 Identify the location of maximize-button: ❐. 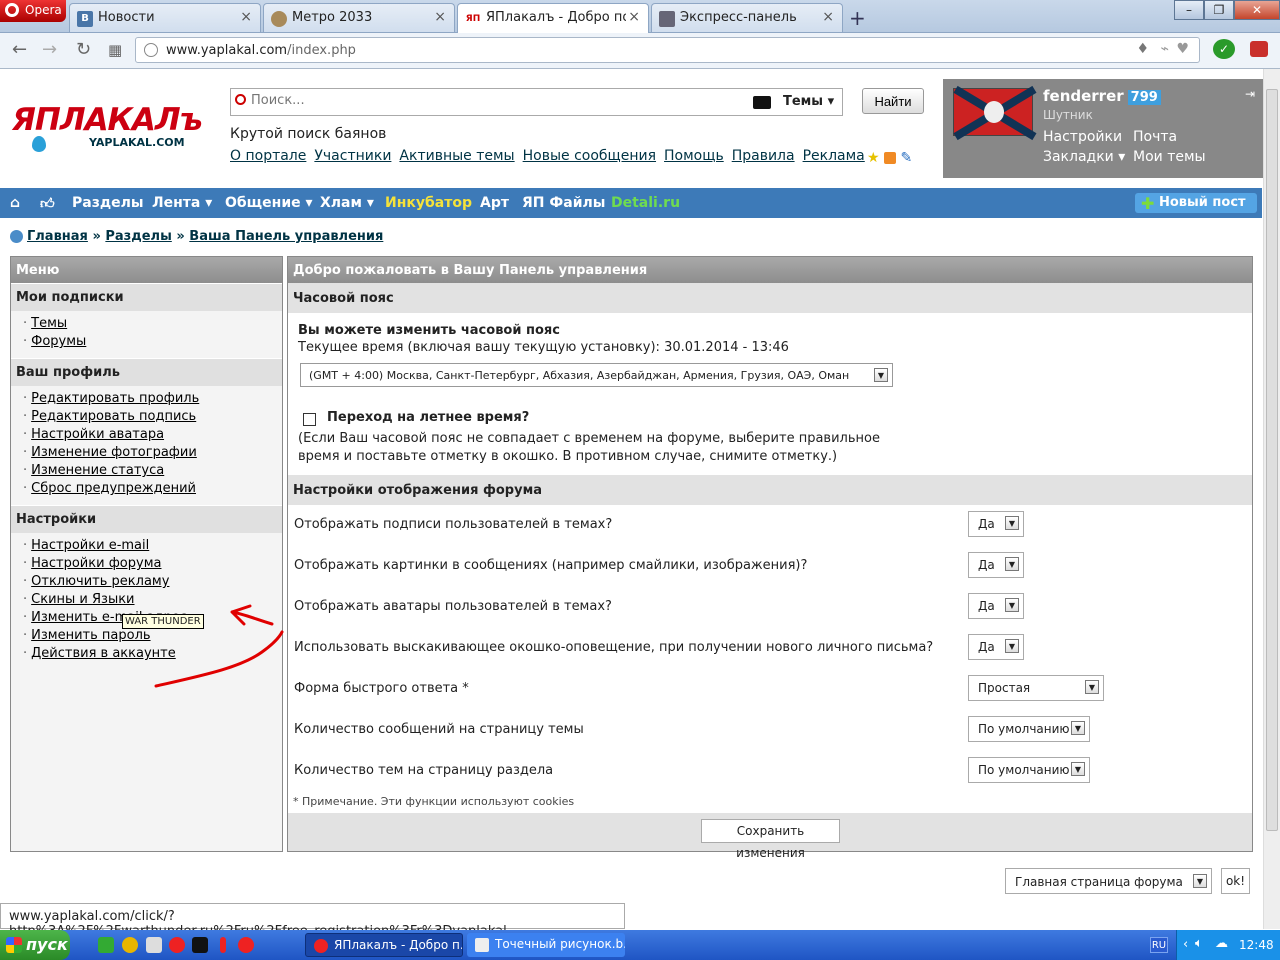
(1219, 10).